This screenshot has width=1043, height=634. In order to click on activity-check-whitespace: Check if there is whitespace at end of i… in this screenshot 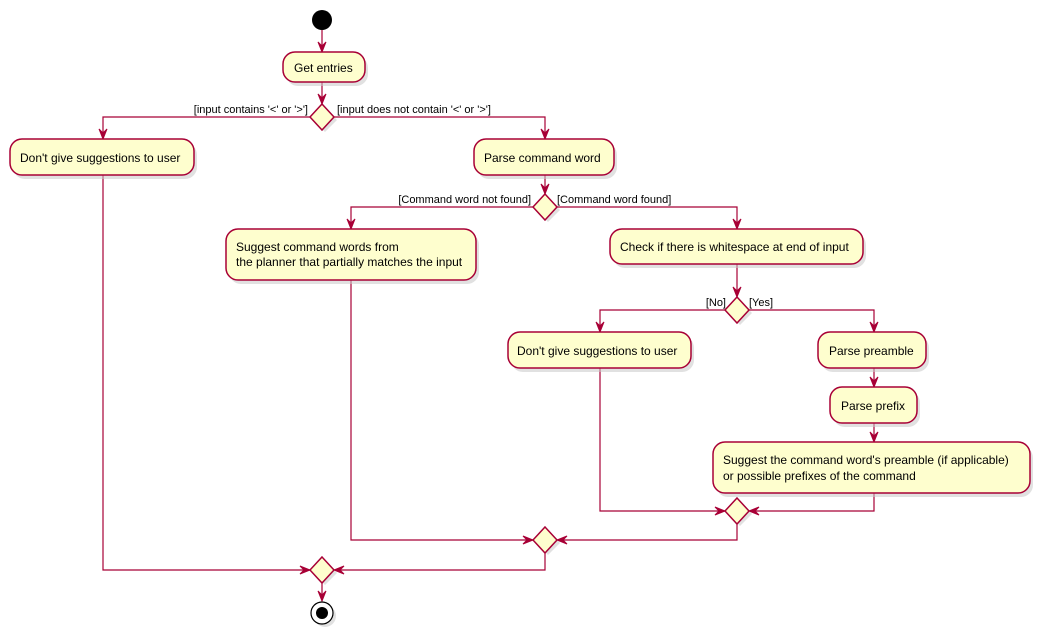, I will do `click(737, 248)`.